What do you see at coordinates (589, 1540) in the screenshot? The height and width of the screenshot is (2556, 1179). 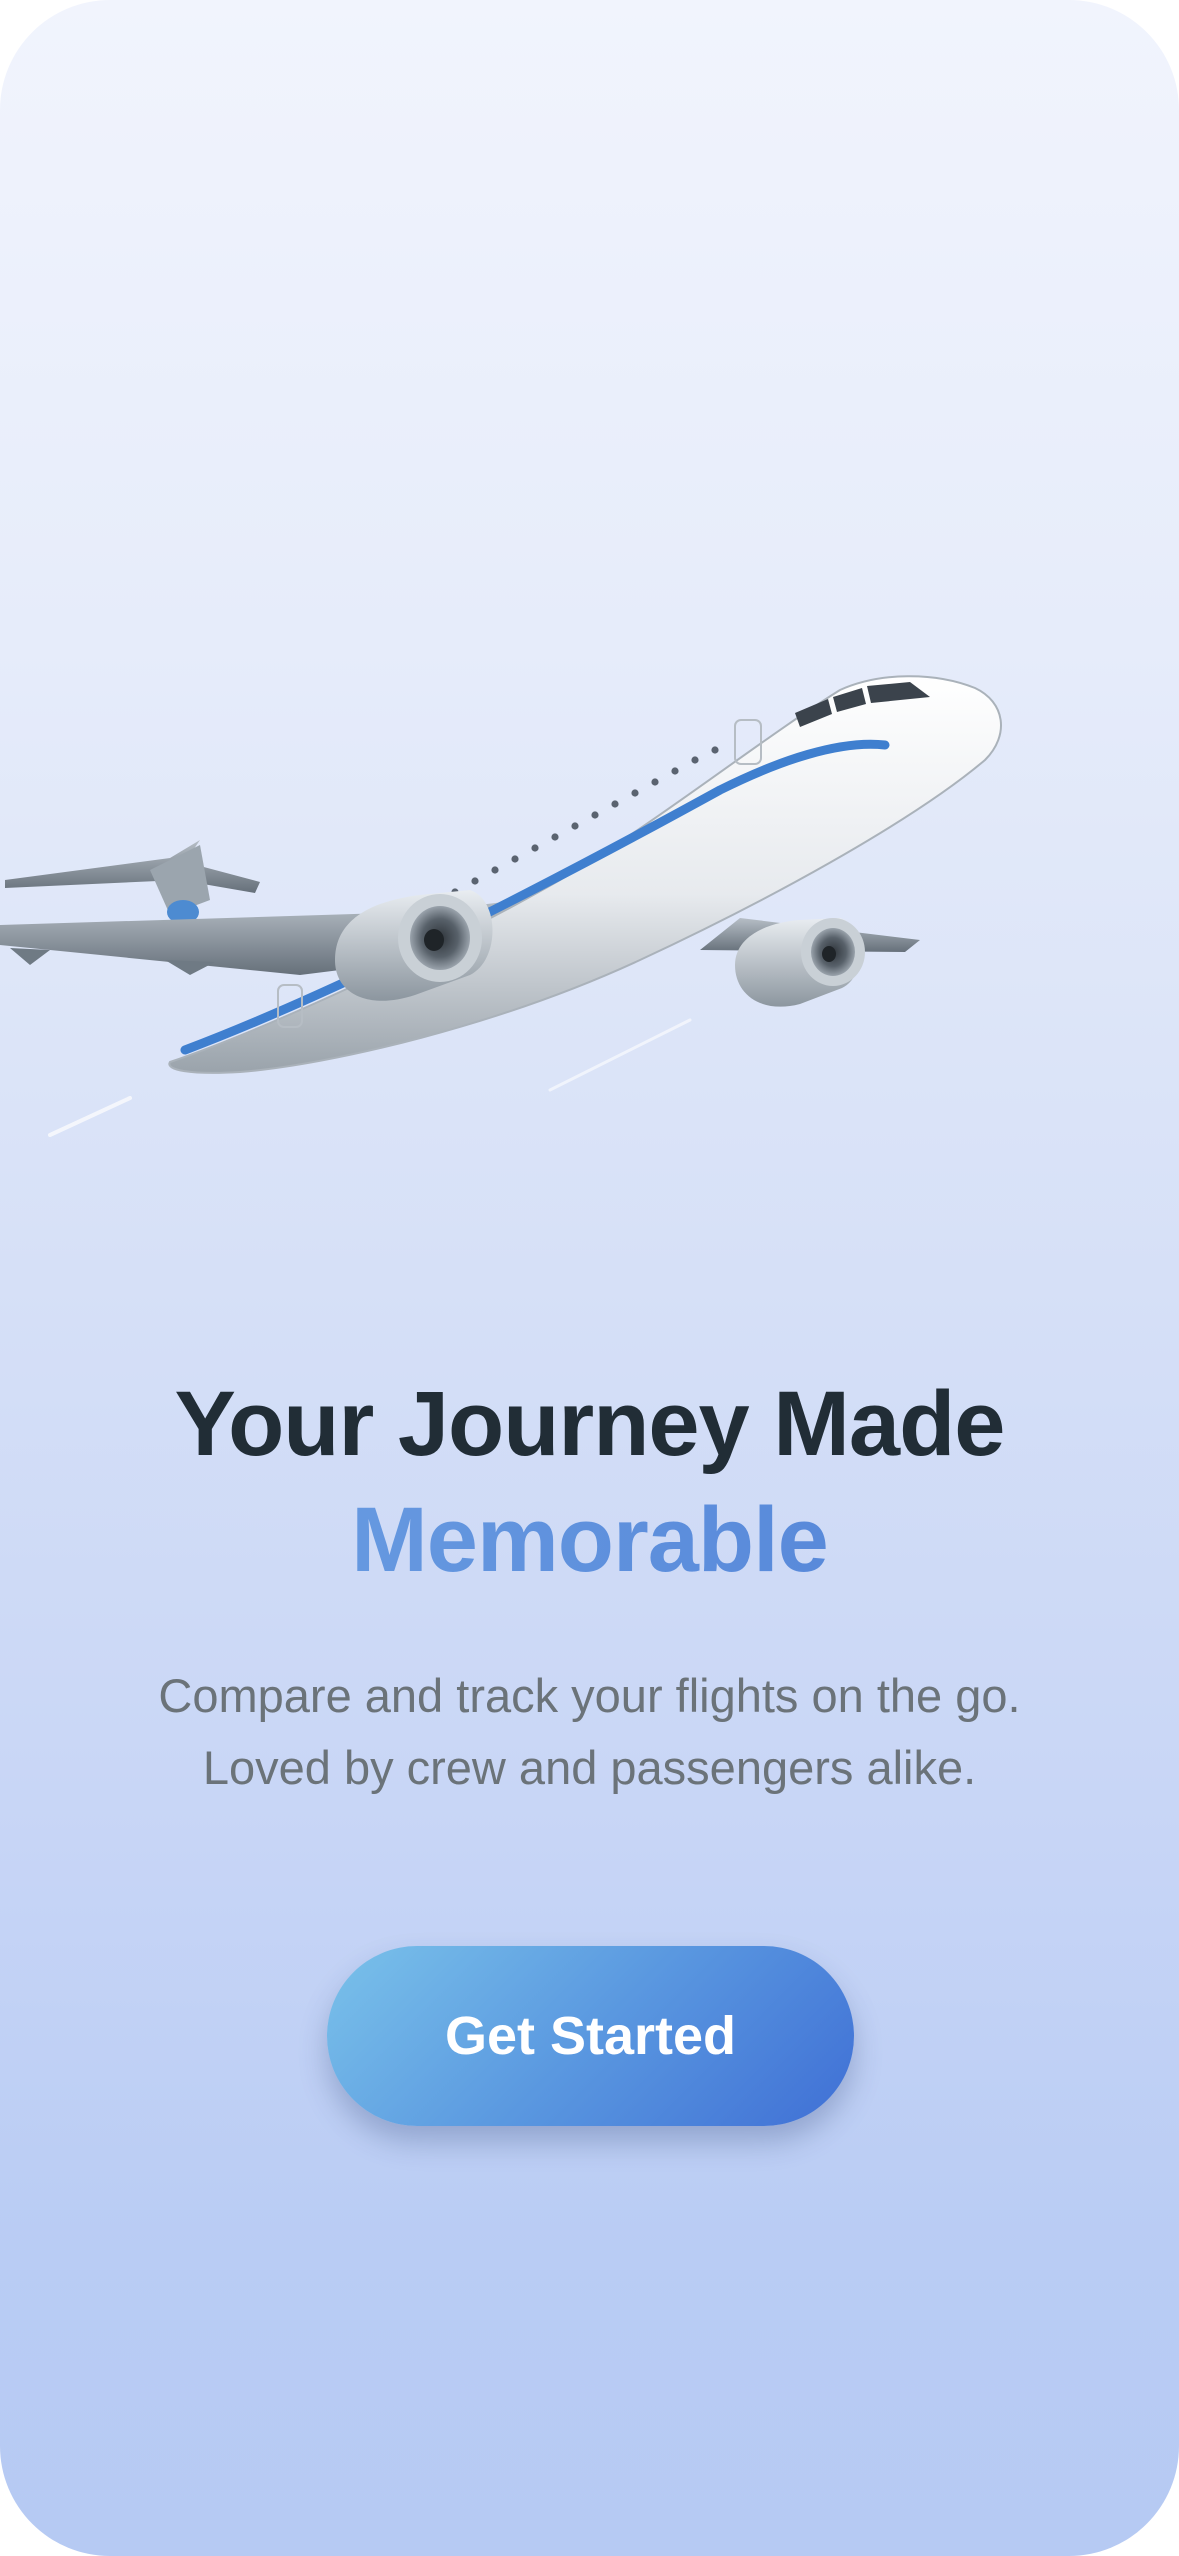 I see `headline-line-2-accent: Memorable` at bounding box center [589, 1540].